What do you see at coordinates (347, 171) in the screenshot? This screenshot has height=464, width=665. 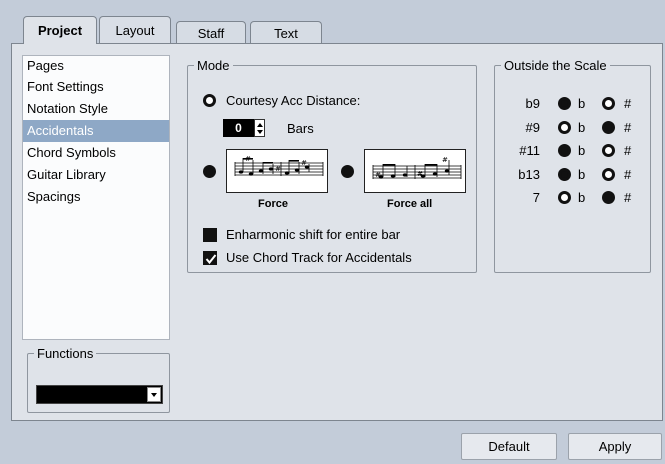 I see `force-all-radio` at bounding box center [347, 171].